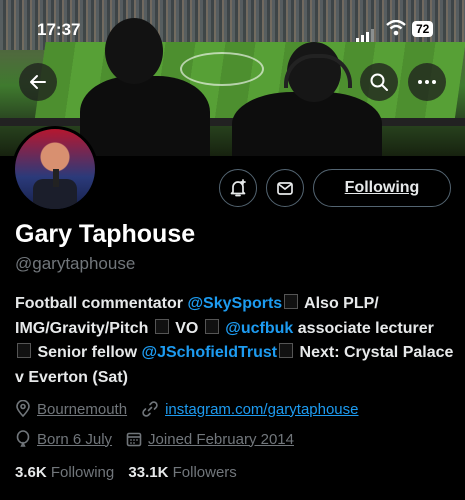 The image size is (465, 500). Describe the element at coordinates (150, 409) in the screenshot. I see `link-icon` at that location.